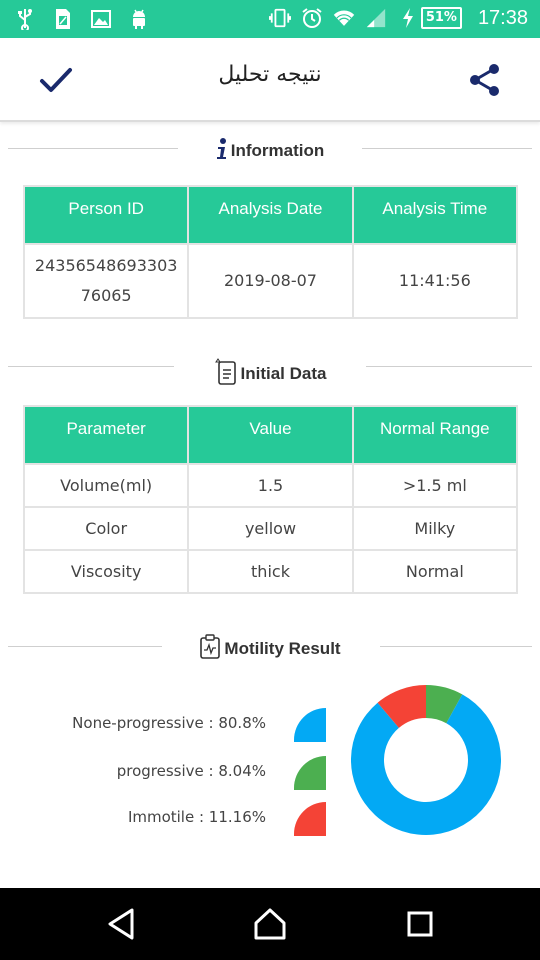 The image size is (540, 960). I want to click on table-cell: yellow, so click(270, 528).